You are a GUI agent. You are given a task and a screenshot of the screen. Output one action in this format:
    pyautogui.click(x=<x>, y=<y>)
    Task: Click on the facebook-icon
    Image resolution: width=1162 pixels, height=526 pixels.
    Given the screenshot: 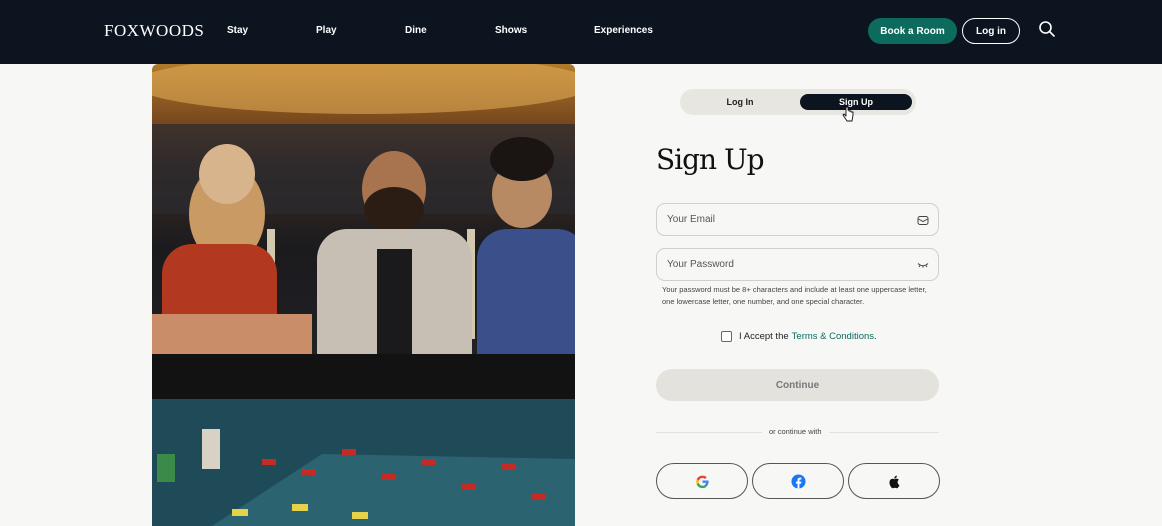 What is the action you would take?
    pyautogui.click(x=798, y=481)
    